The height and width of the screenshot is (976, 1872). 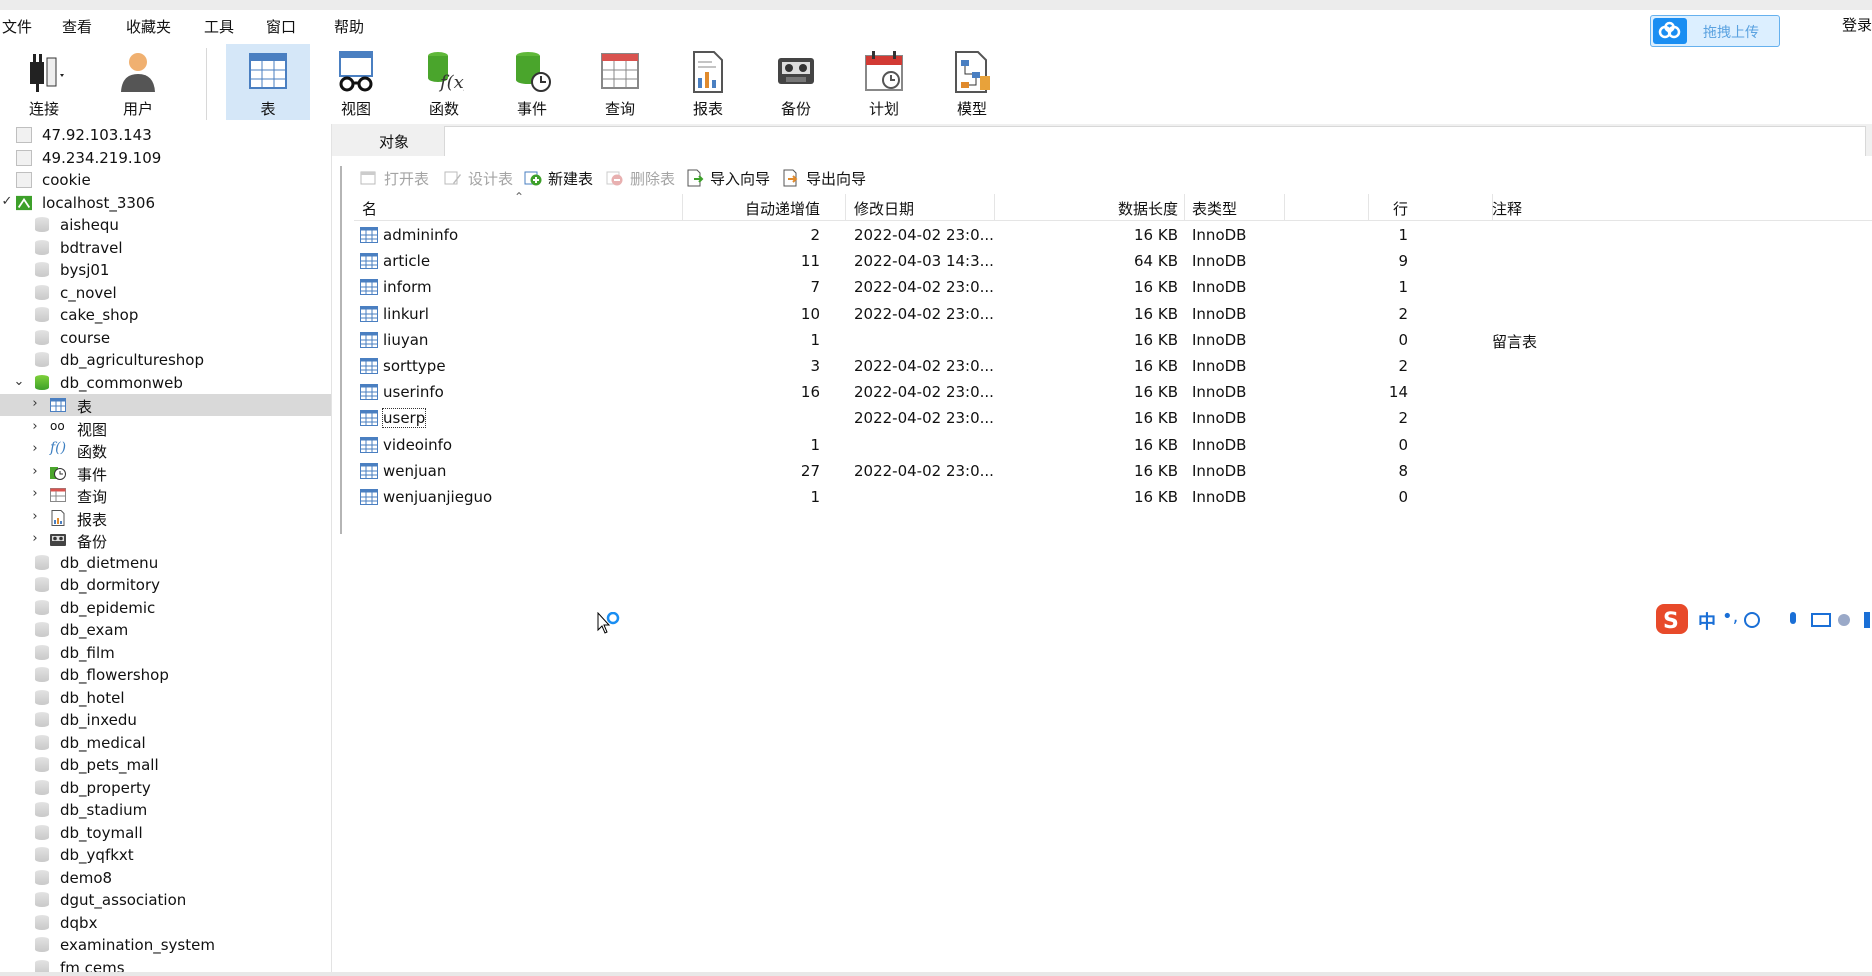 What do you see at coordinates (369, 208) in the screenshot?
I see `column-header-name: 名` at bounding box center [369, 208].